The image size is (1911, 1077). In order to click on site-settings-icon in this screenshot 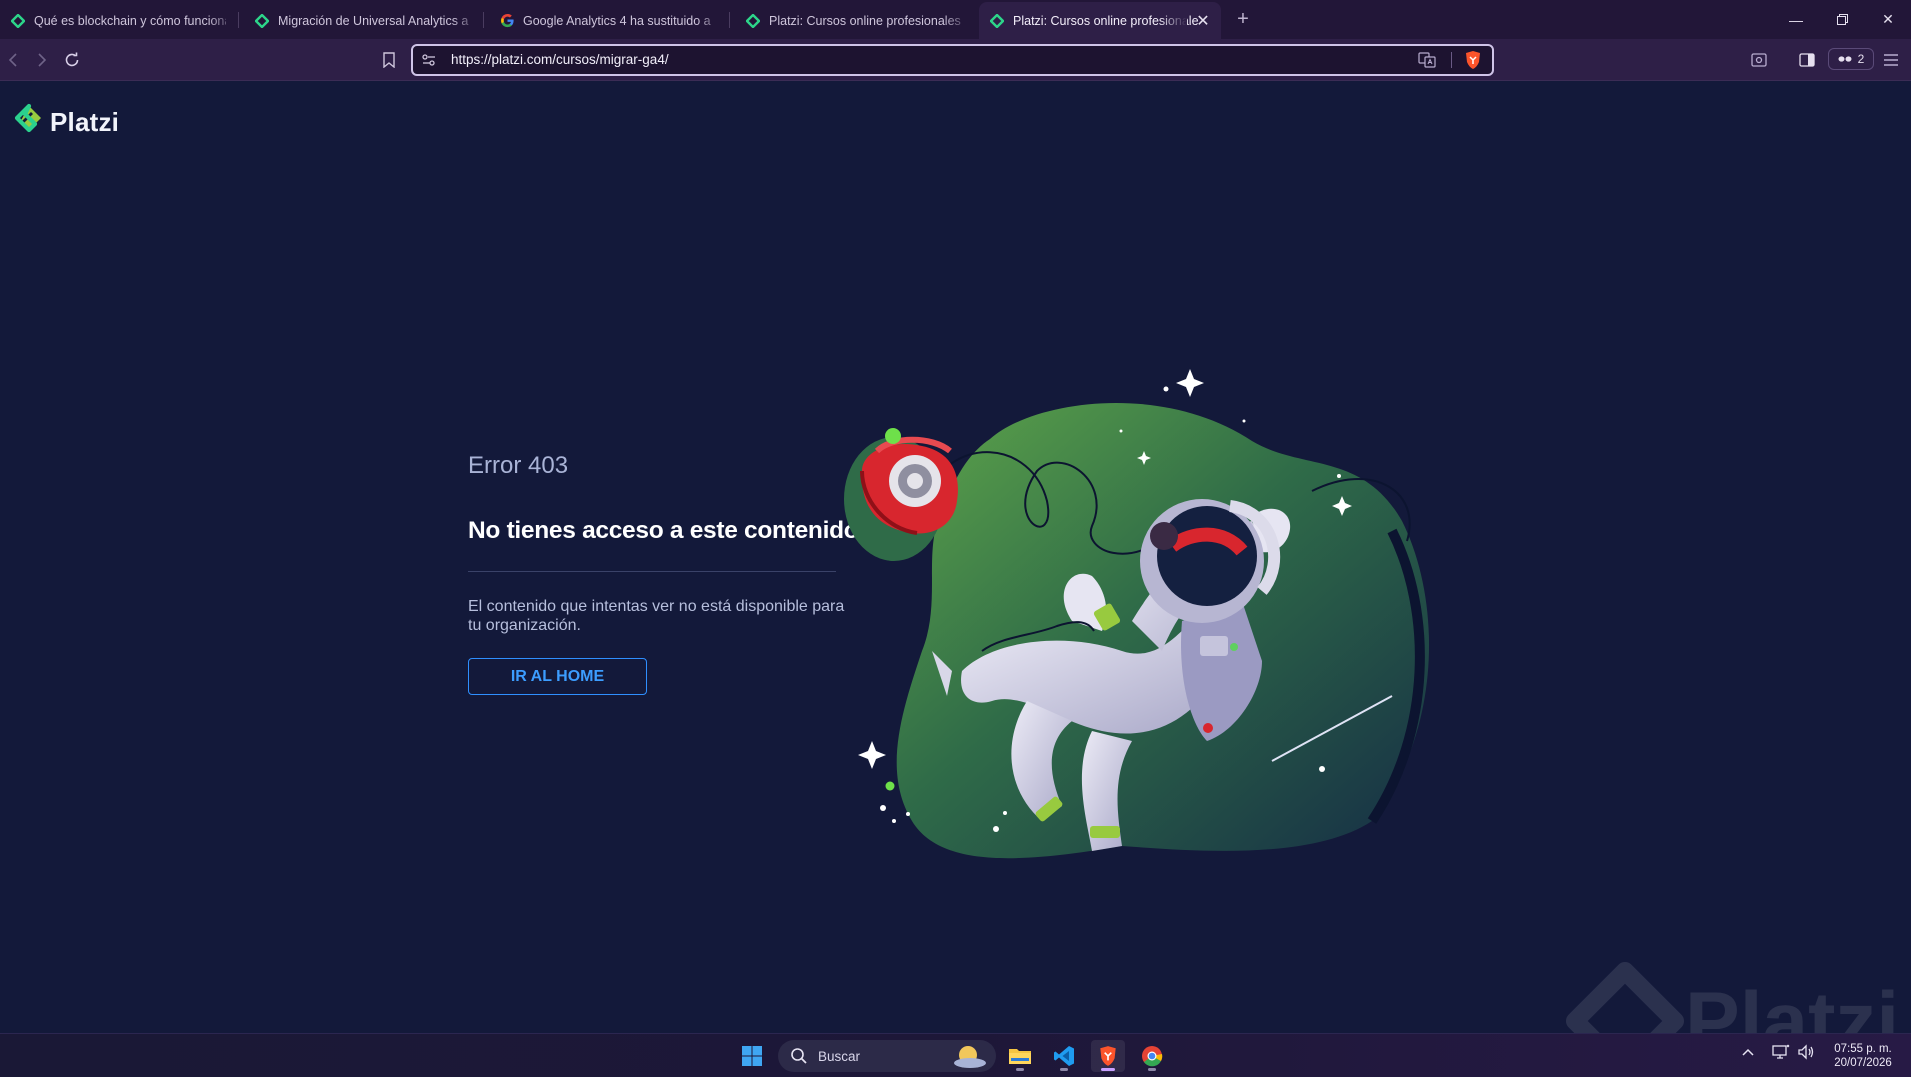, I will do `click(429, 60)`.